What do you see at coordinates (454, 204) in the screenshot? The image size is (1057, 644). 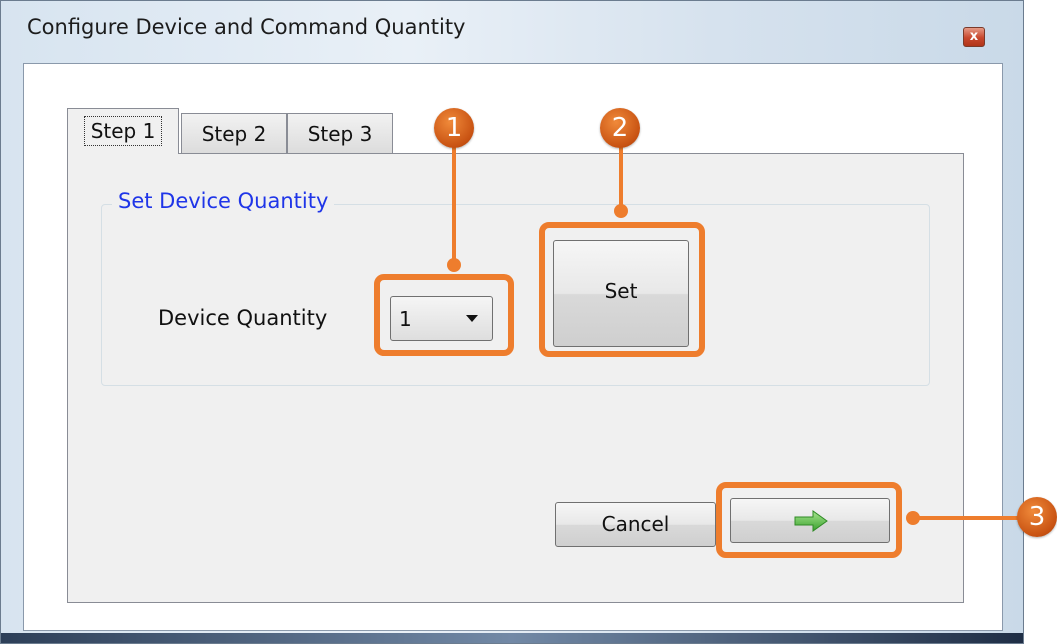 I see `callout-1-line` at bounding box center [454, 204].